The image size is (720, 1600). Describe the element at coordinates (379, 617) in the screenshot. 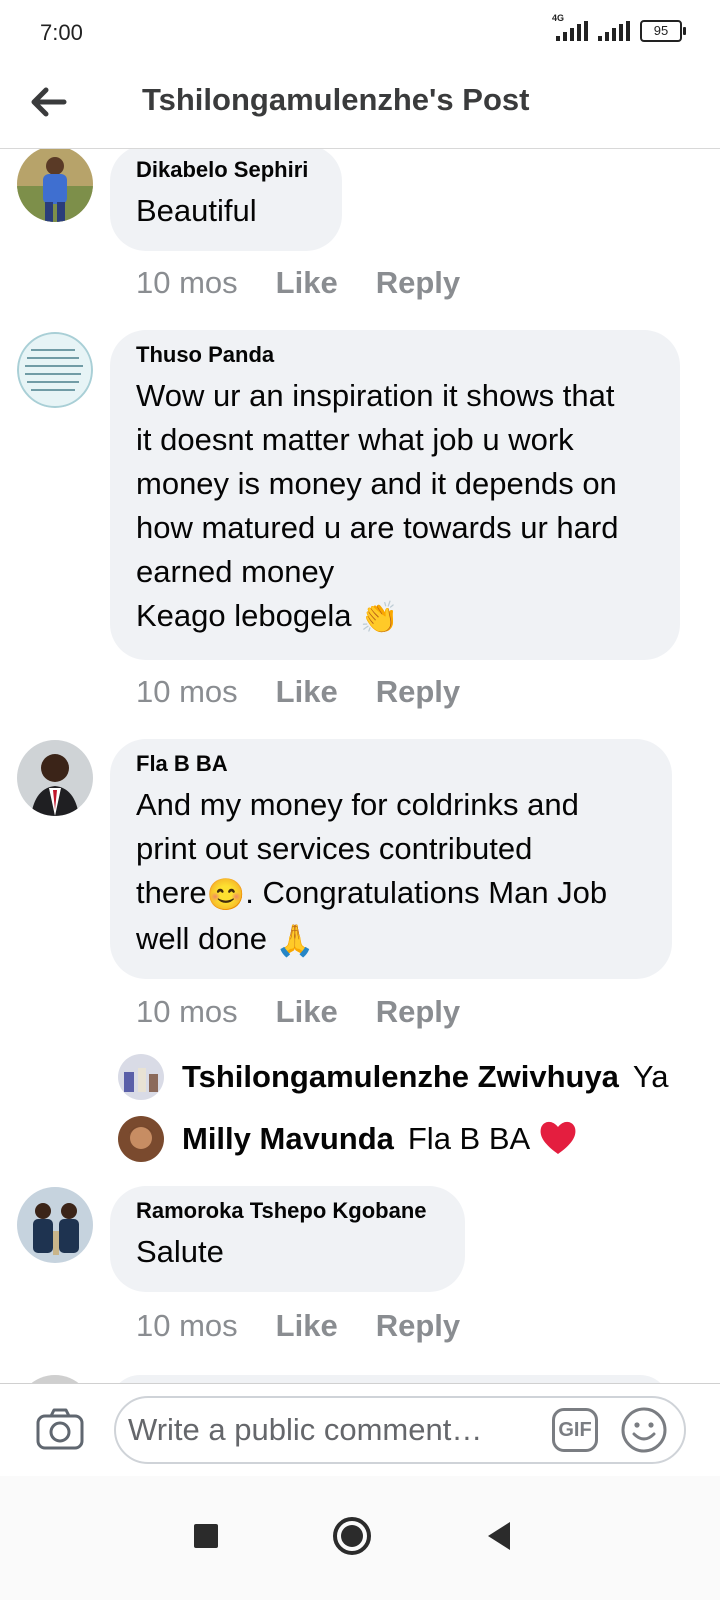

I see `clapping-hands-icon: 👏` at that location.